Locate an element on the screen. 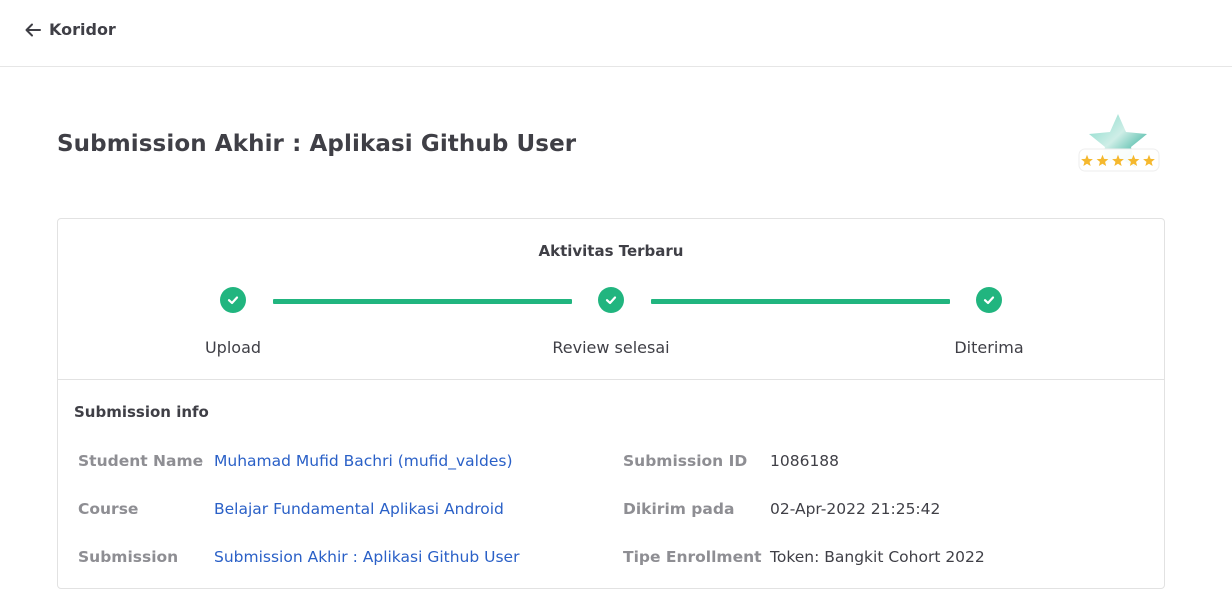  rating-badge is located at coordinates (1118, 147).